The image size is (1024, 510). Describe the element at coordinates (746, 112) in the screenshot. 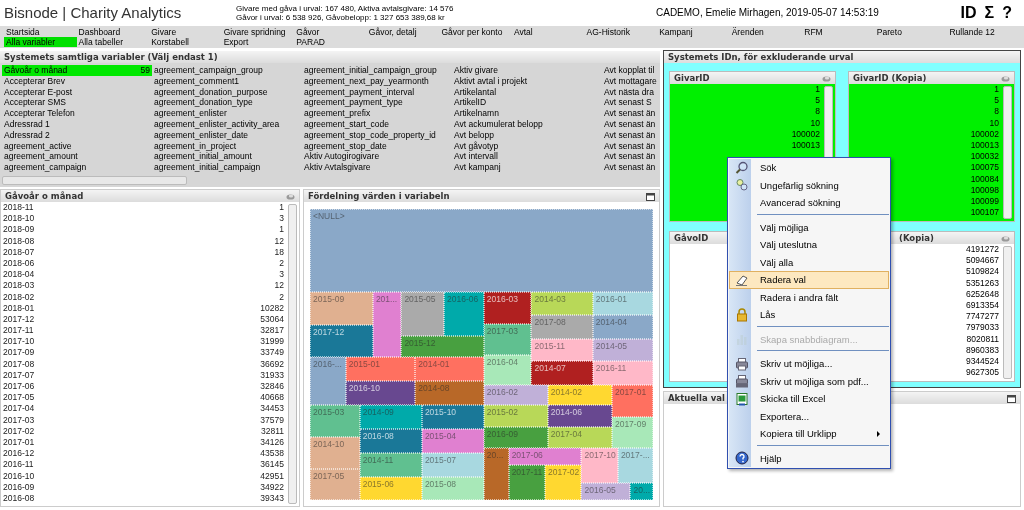

I see `list-item: 8` at that location.